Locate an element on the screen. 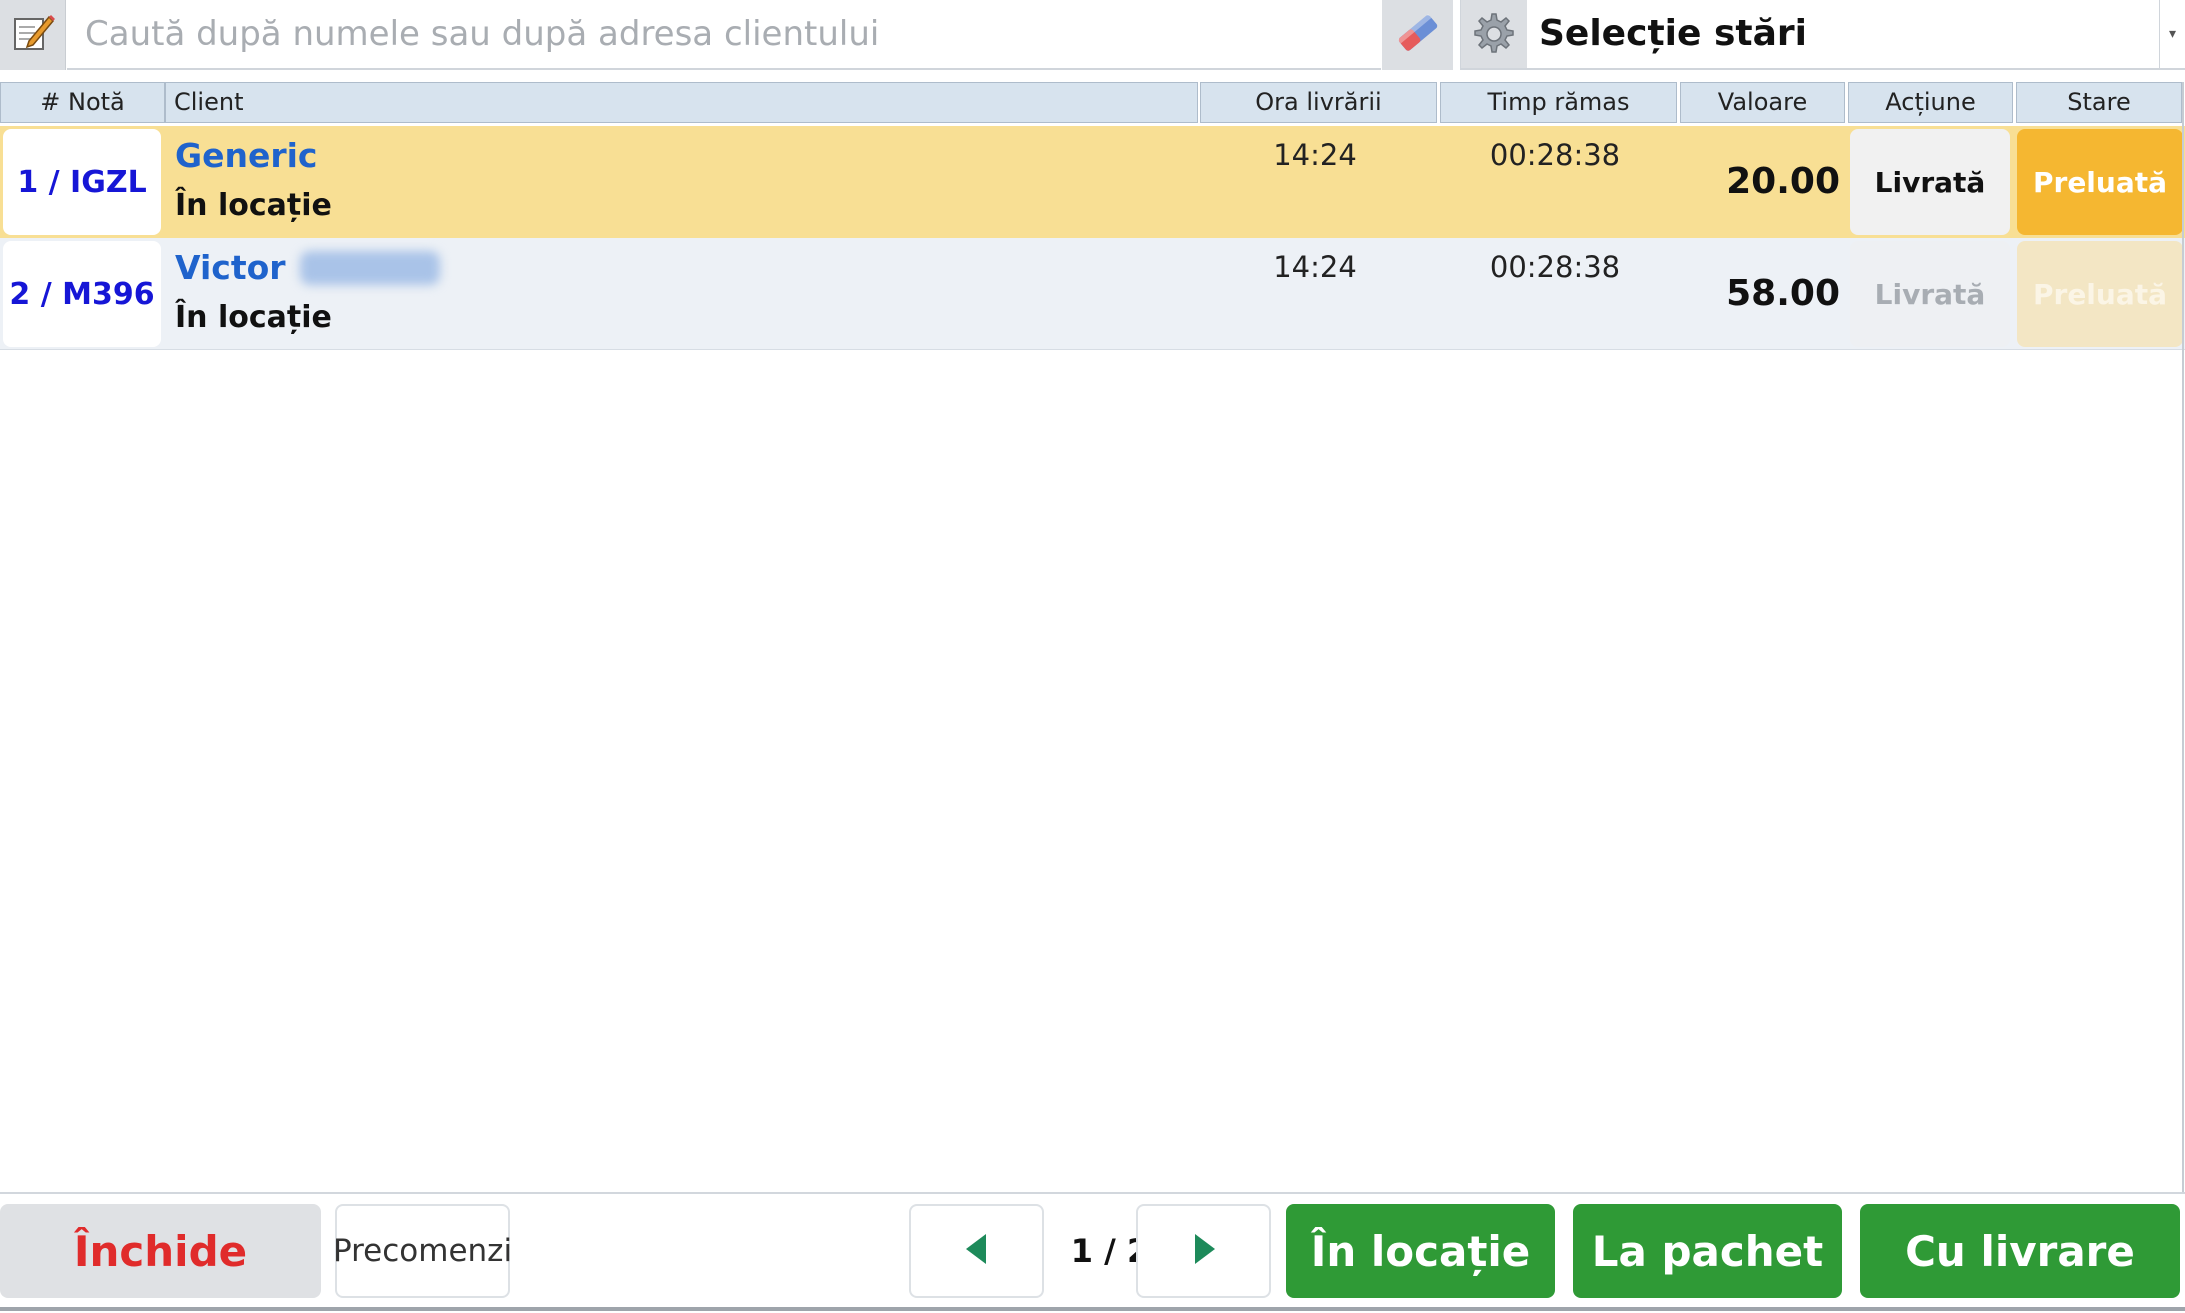  close-button: Închide is located at coordinates (160, 1251).